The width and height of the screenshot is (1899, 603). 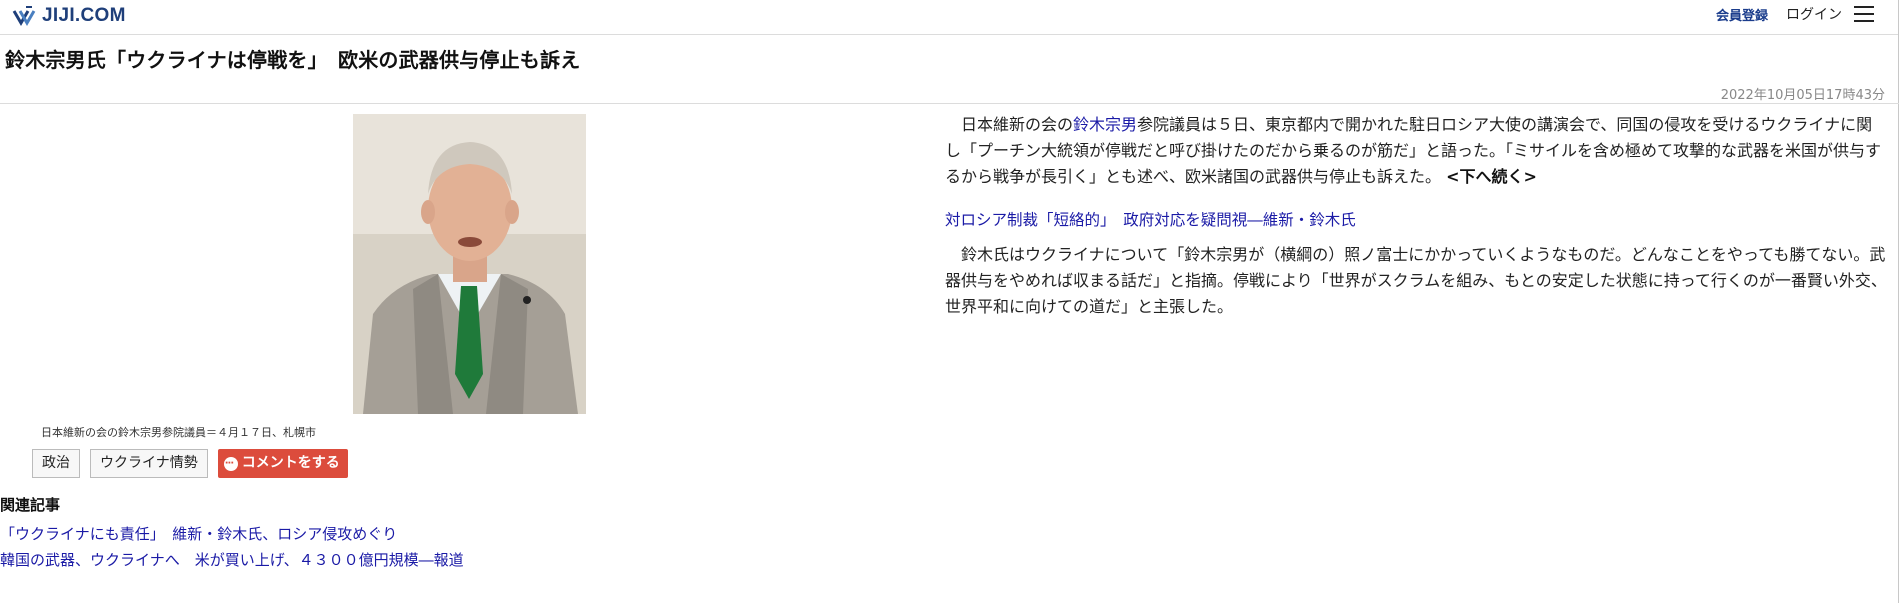 What do you see at coordinates (1416, 219) in the screenshot?
I see `inline-related-link: 対ロシア制裁「短絡的」 政府対応を疑問視―維新・鈴木氏` at bounding box center [1416, 219].